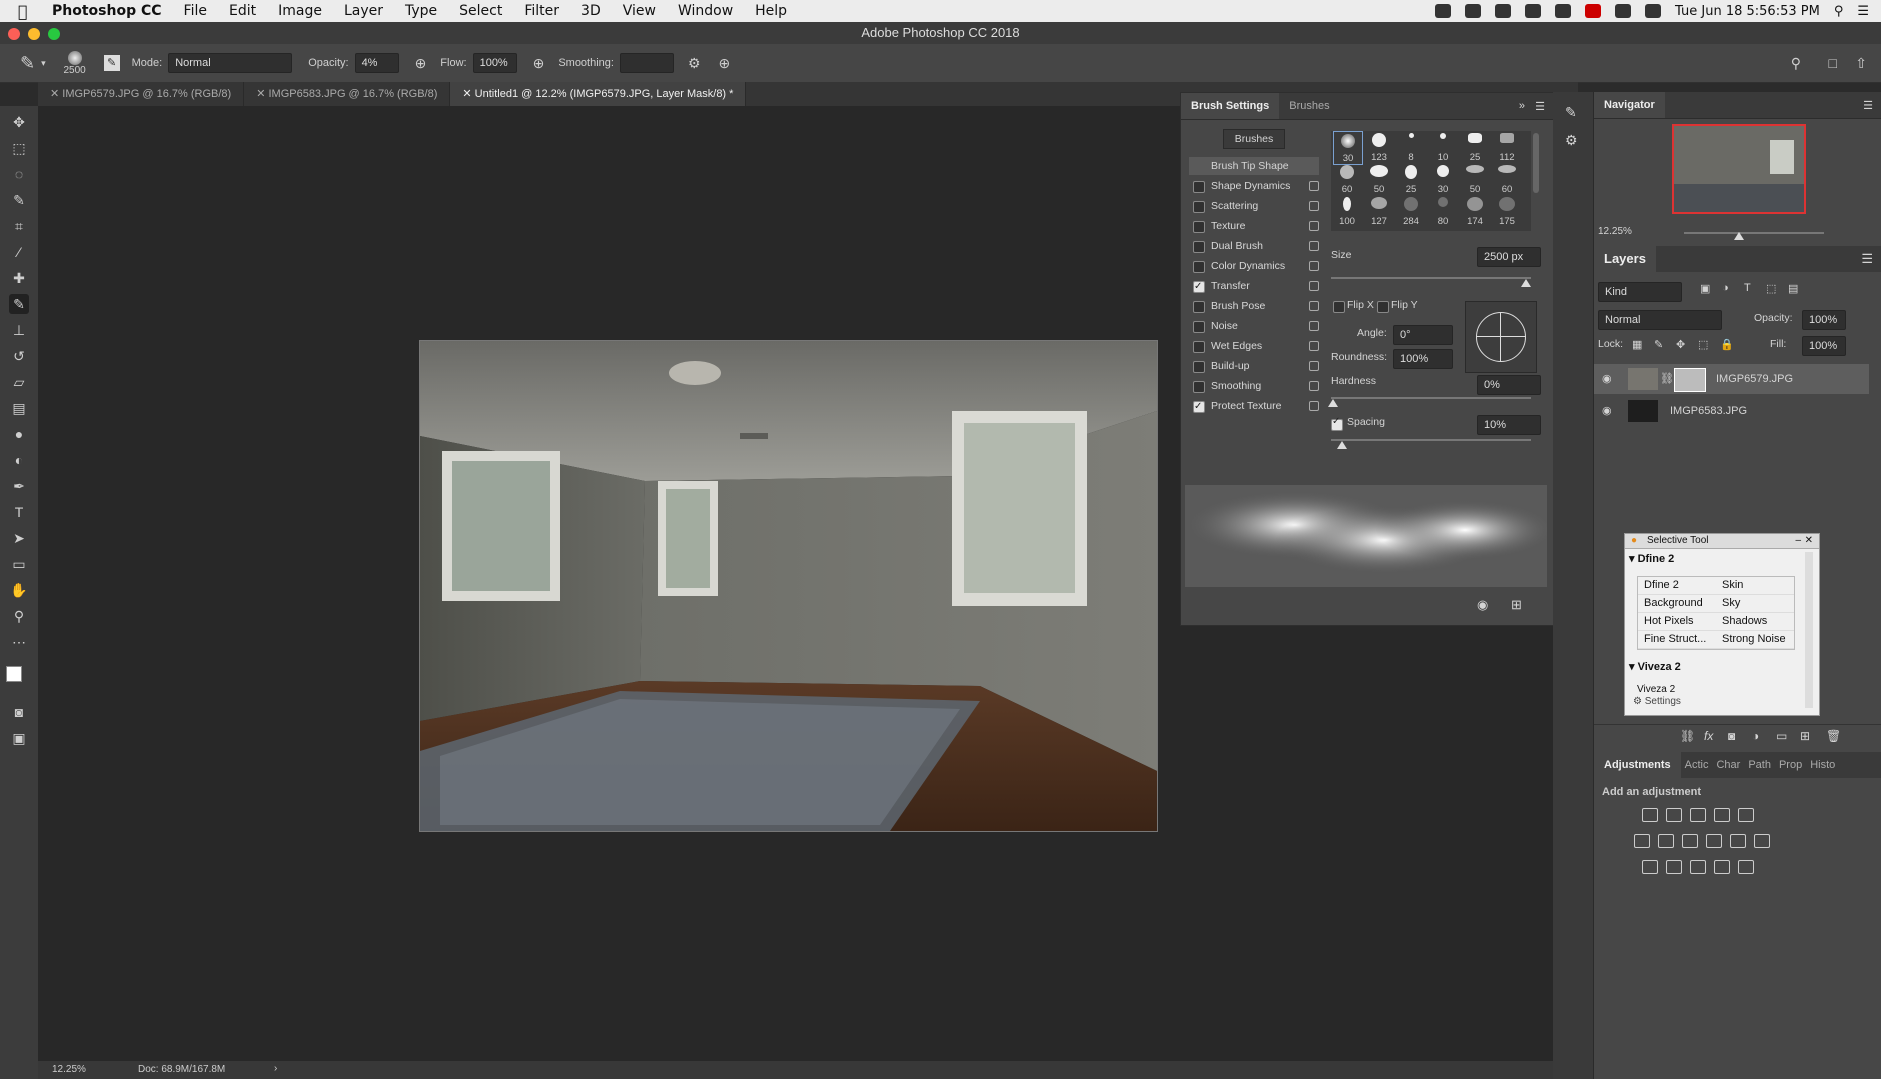 Image resolution: width=1881 pixels, height=1079 pixels. Describe the element at coordinates (1650, 867) in the screenshot. I see `invert-icon` at that location.